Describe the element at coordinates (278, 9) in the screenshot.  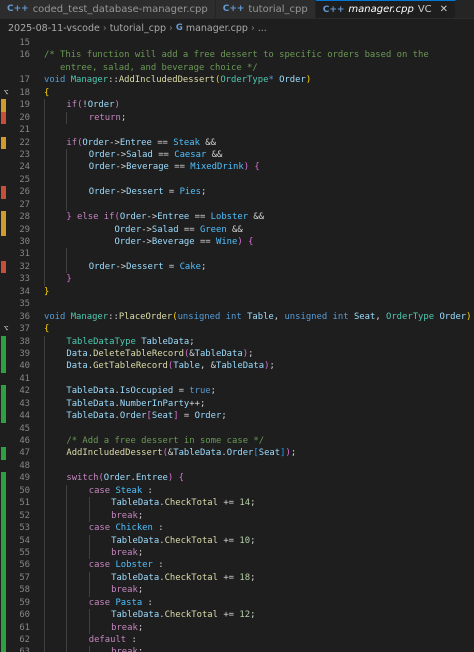
I see `tab-label: tutorial_cpp` at that location.